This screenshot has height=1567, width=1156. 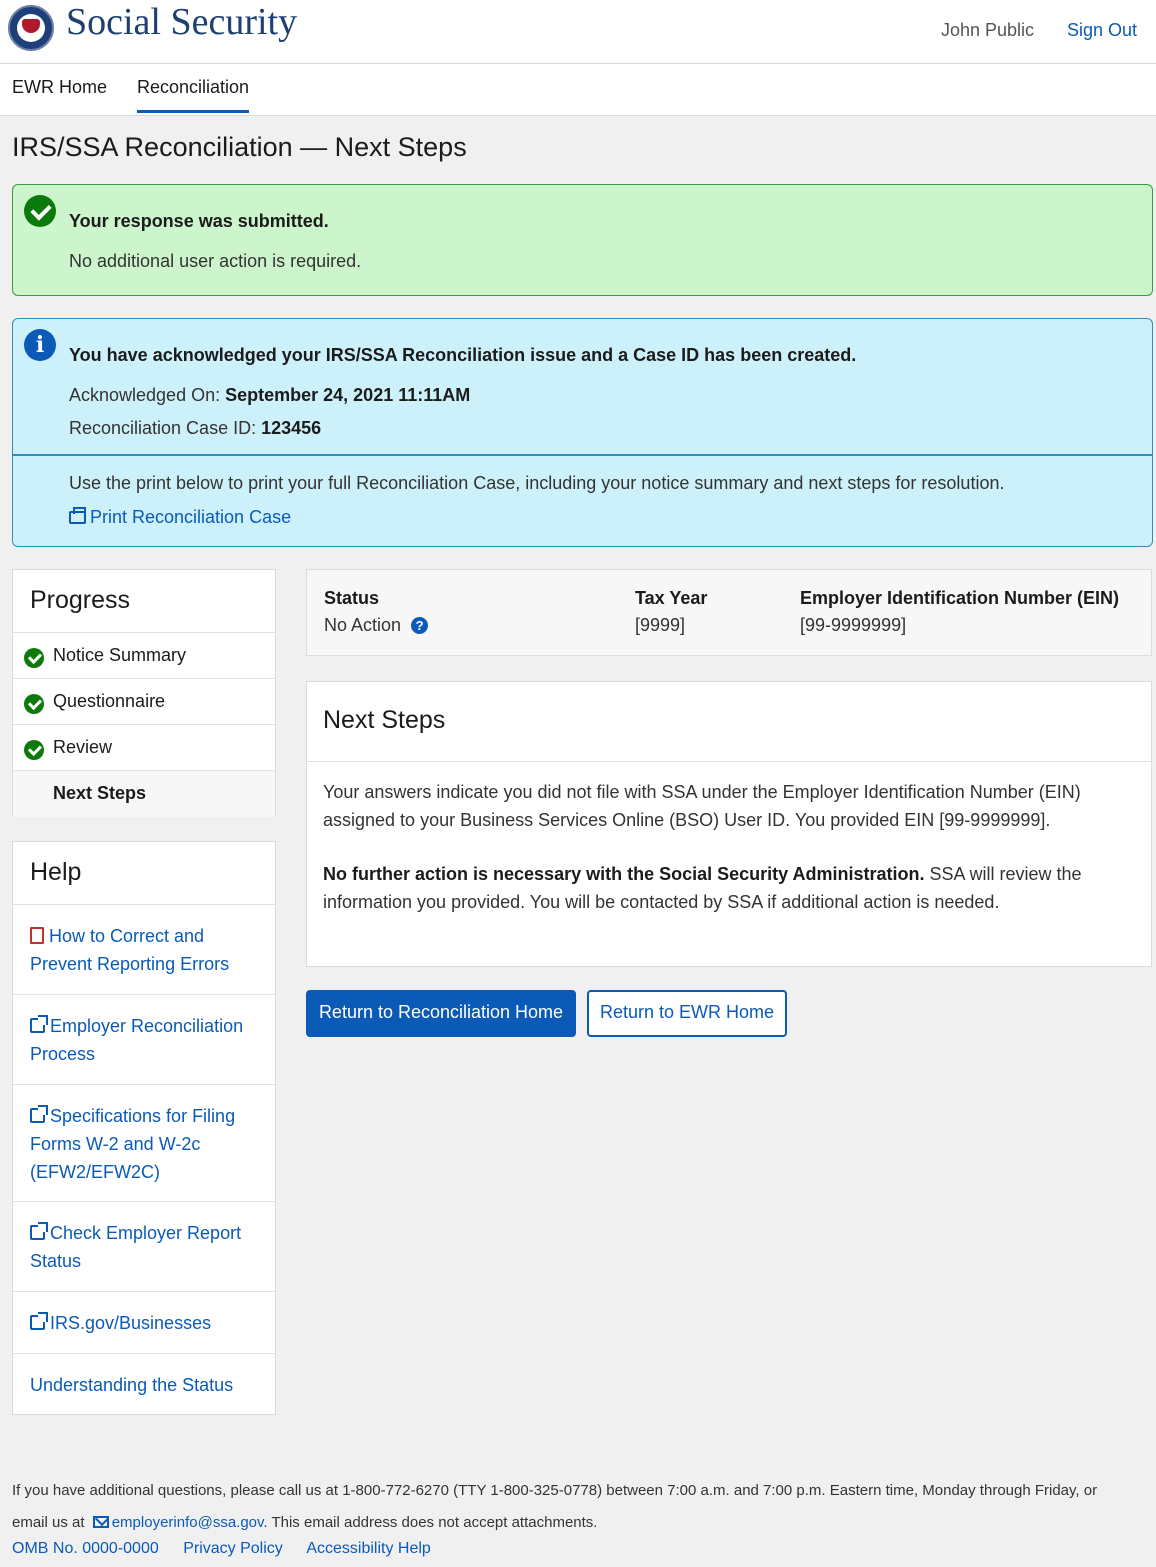 What do you see at coordinates (193, 87) in the screenshot?
I see `tab-reconciliation-label: Reconciliation` at bounding box center [193, 87].